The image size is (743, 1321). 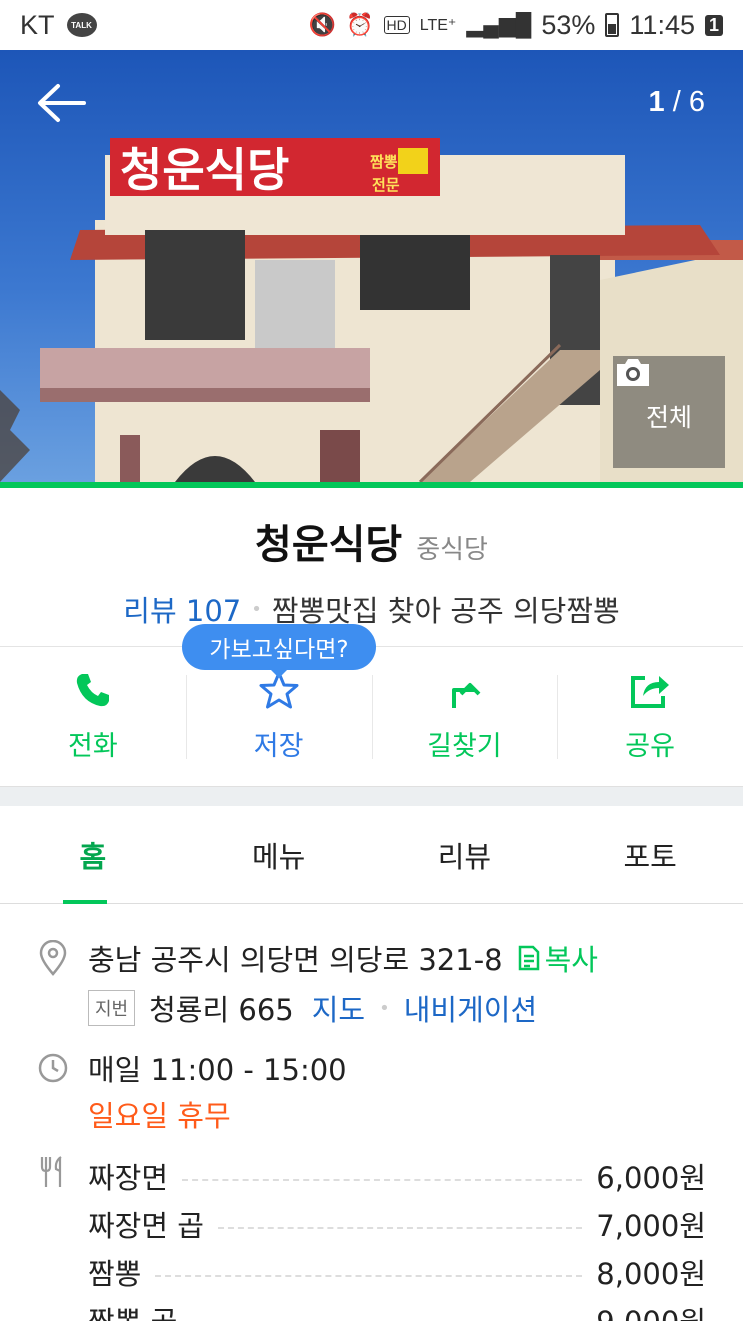 What do you see at coordinates (633, 372) in the screenshot?
I see `camera-icon` at bounding box center [633, 372].